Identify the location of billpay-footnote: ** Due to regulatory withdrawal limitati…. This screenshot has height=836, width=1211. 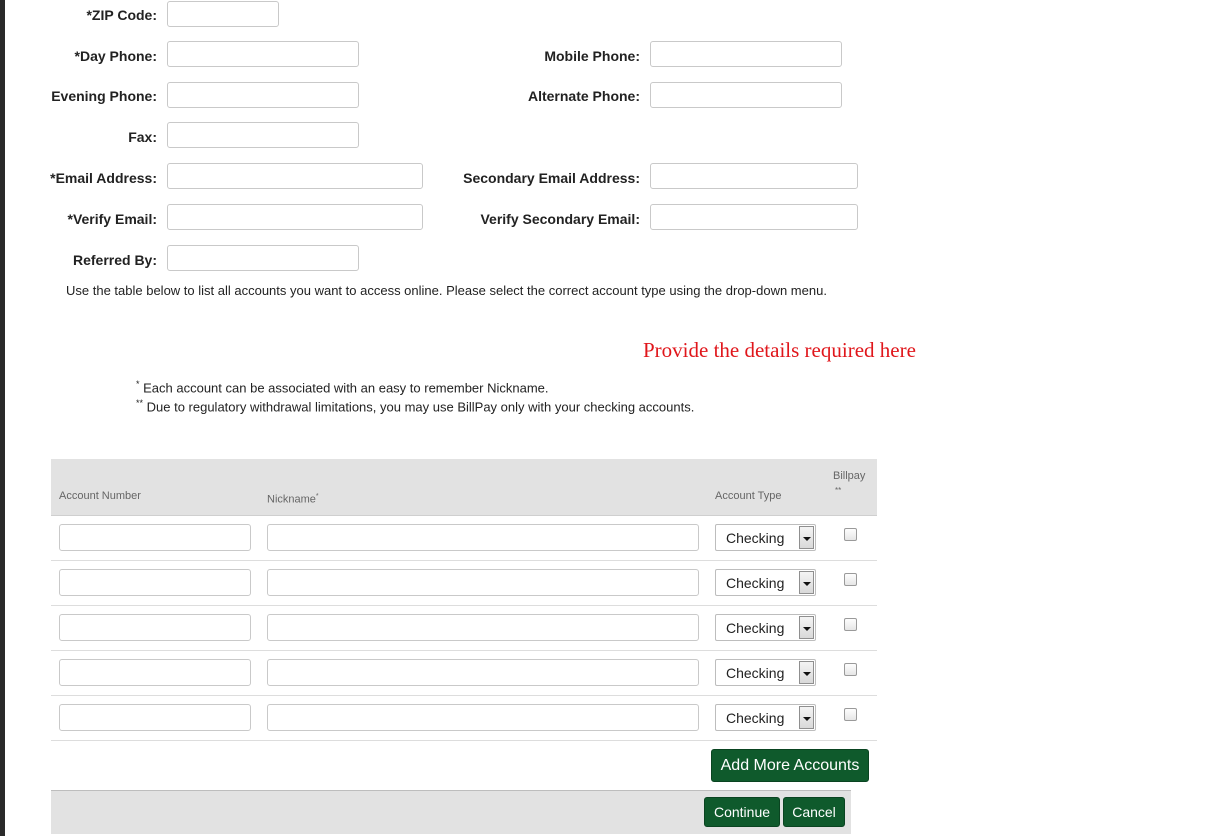
(415, 405).